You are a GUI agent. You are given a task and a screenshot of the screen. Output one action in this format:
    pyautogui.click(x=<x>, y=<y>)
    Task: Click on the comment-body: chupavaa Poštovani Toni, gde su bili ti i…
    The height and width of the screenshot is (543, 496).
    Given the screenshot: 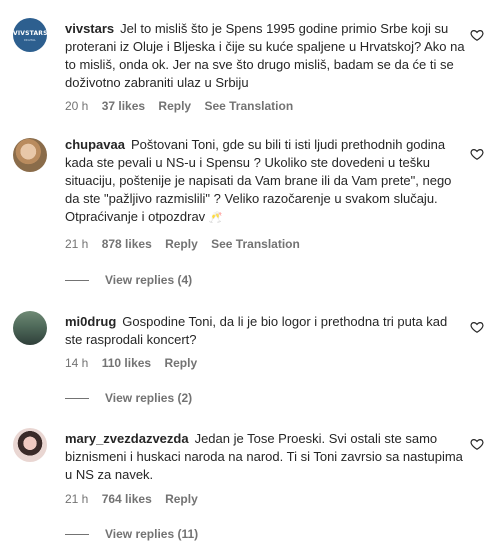 What is the action you would take?
    pyautogui.click(x=265, y=181)
    